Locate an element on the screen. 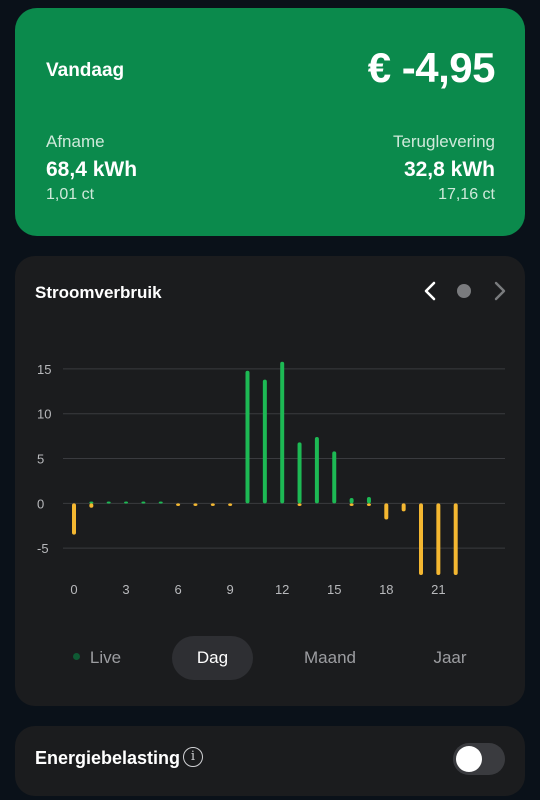 This screenshot has width=540, height=800. energy-tax-label: Energiebelasting is located at coordinates (108, 758).